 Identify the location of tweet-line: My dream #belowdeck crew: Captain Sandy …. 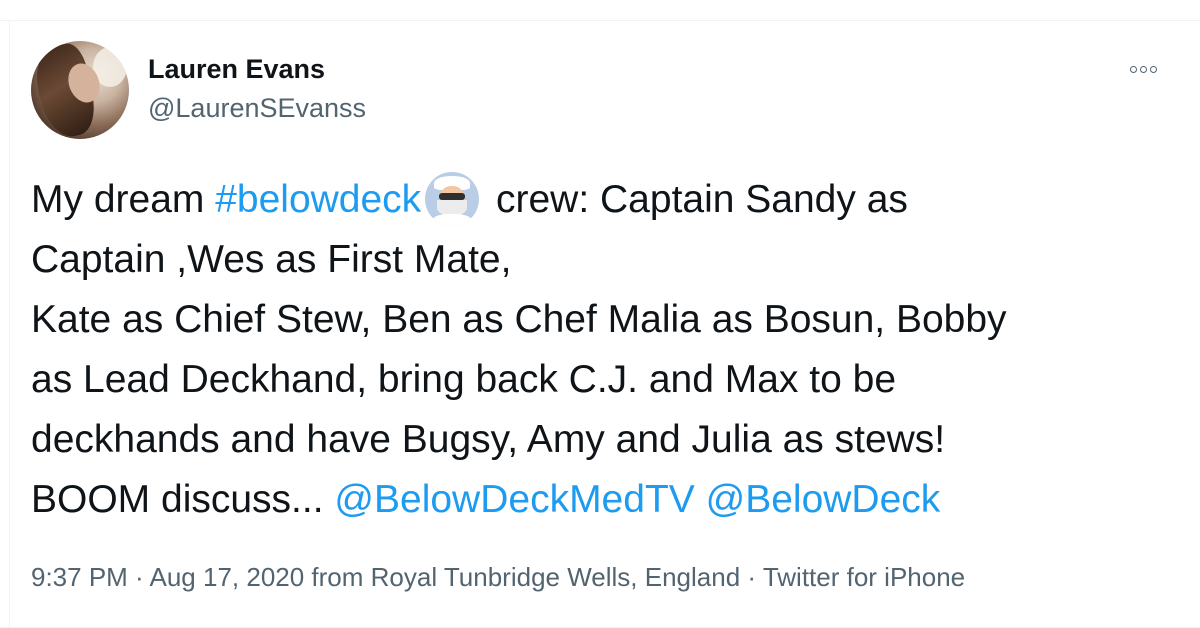
(601, 200).